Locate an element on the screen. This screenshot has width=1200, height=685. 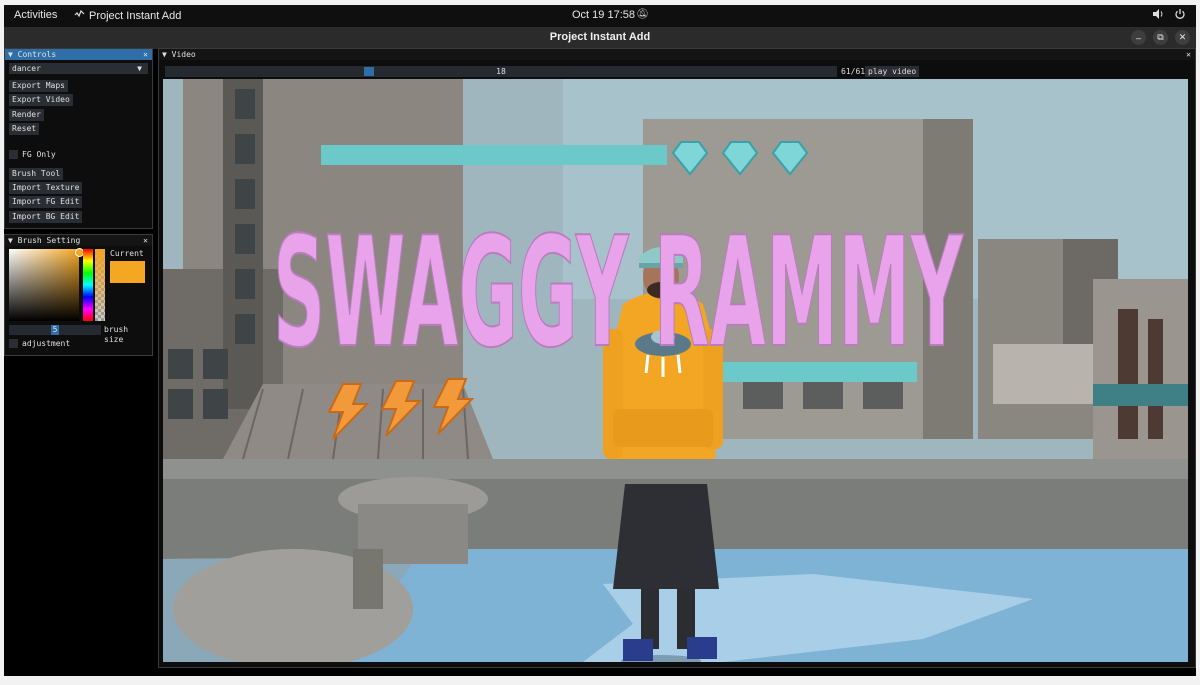
video-panel-header: ▼ Video ✕ is located at coordinates (677, 54).